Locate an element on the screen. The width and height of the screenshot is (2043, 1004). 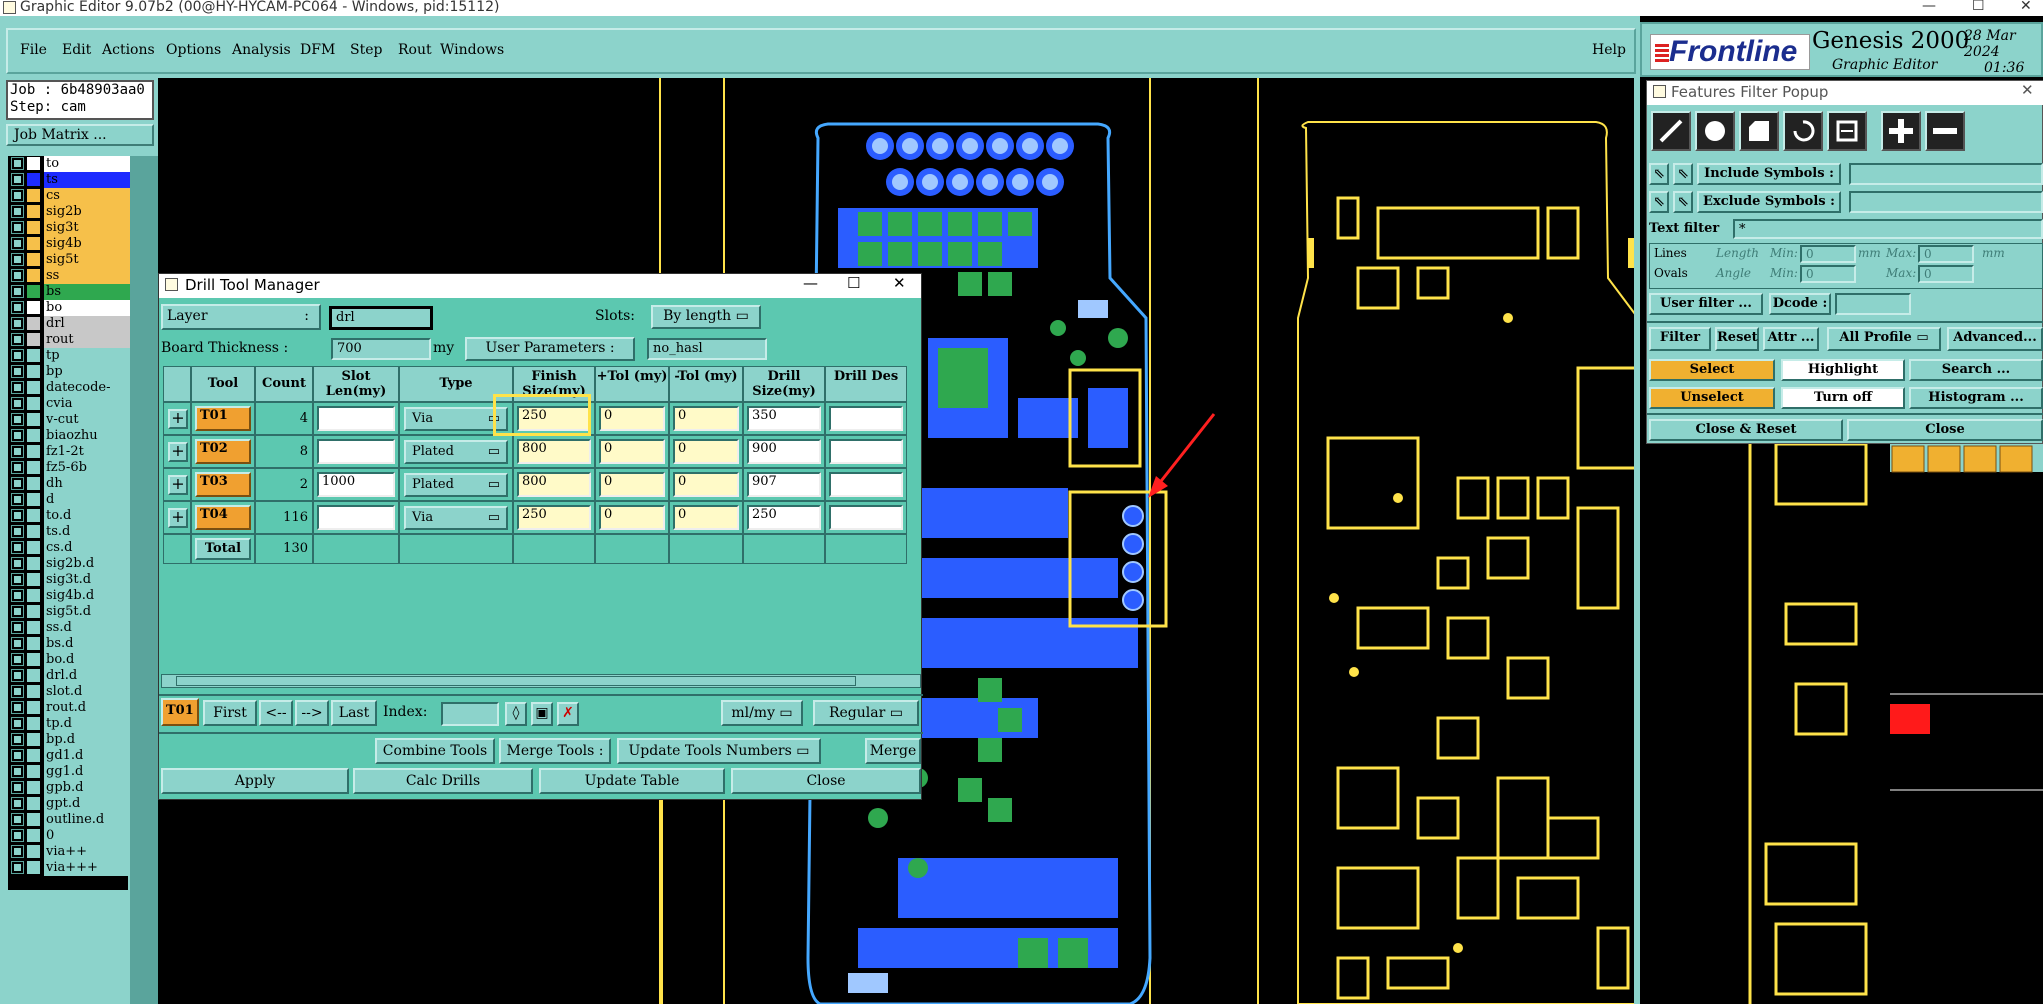
layer-name: bs is located at coordinates (89, 292).